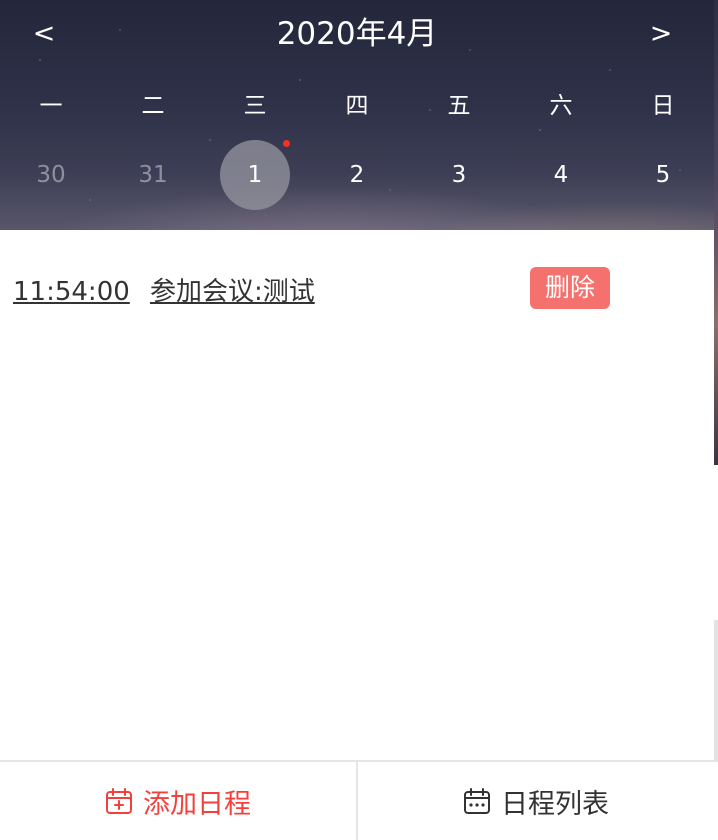  What do you see at coordinates (255, 106) in the screenshot?
I see `weekday-wed: 三` at bounding box center [255, 106].